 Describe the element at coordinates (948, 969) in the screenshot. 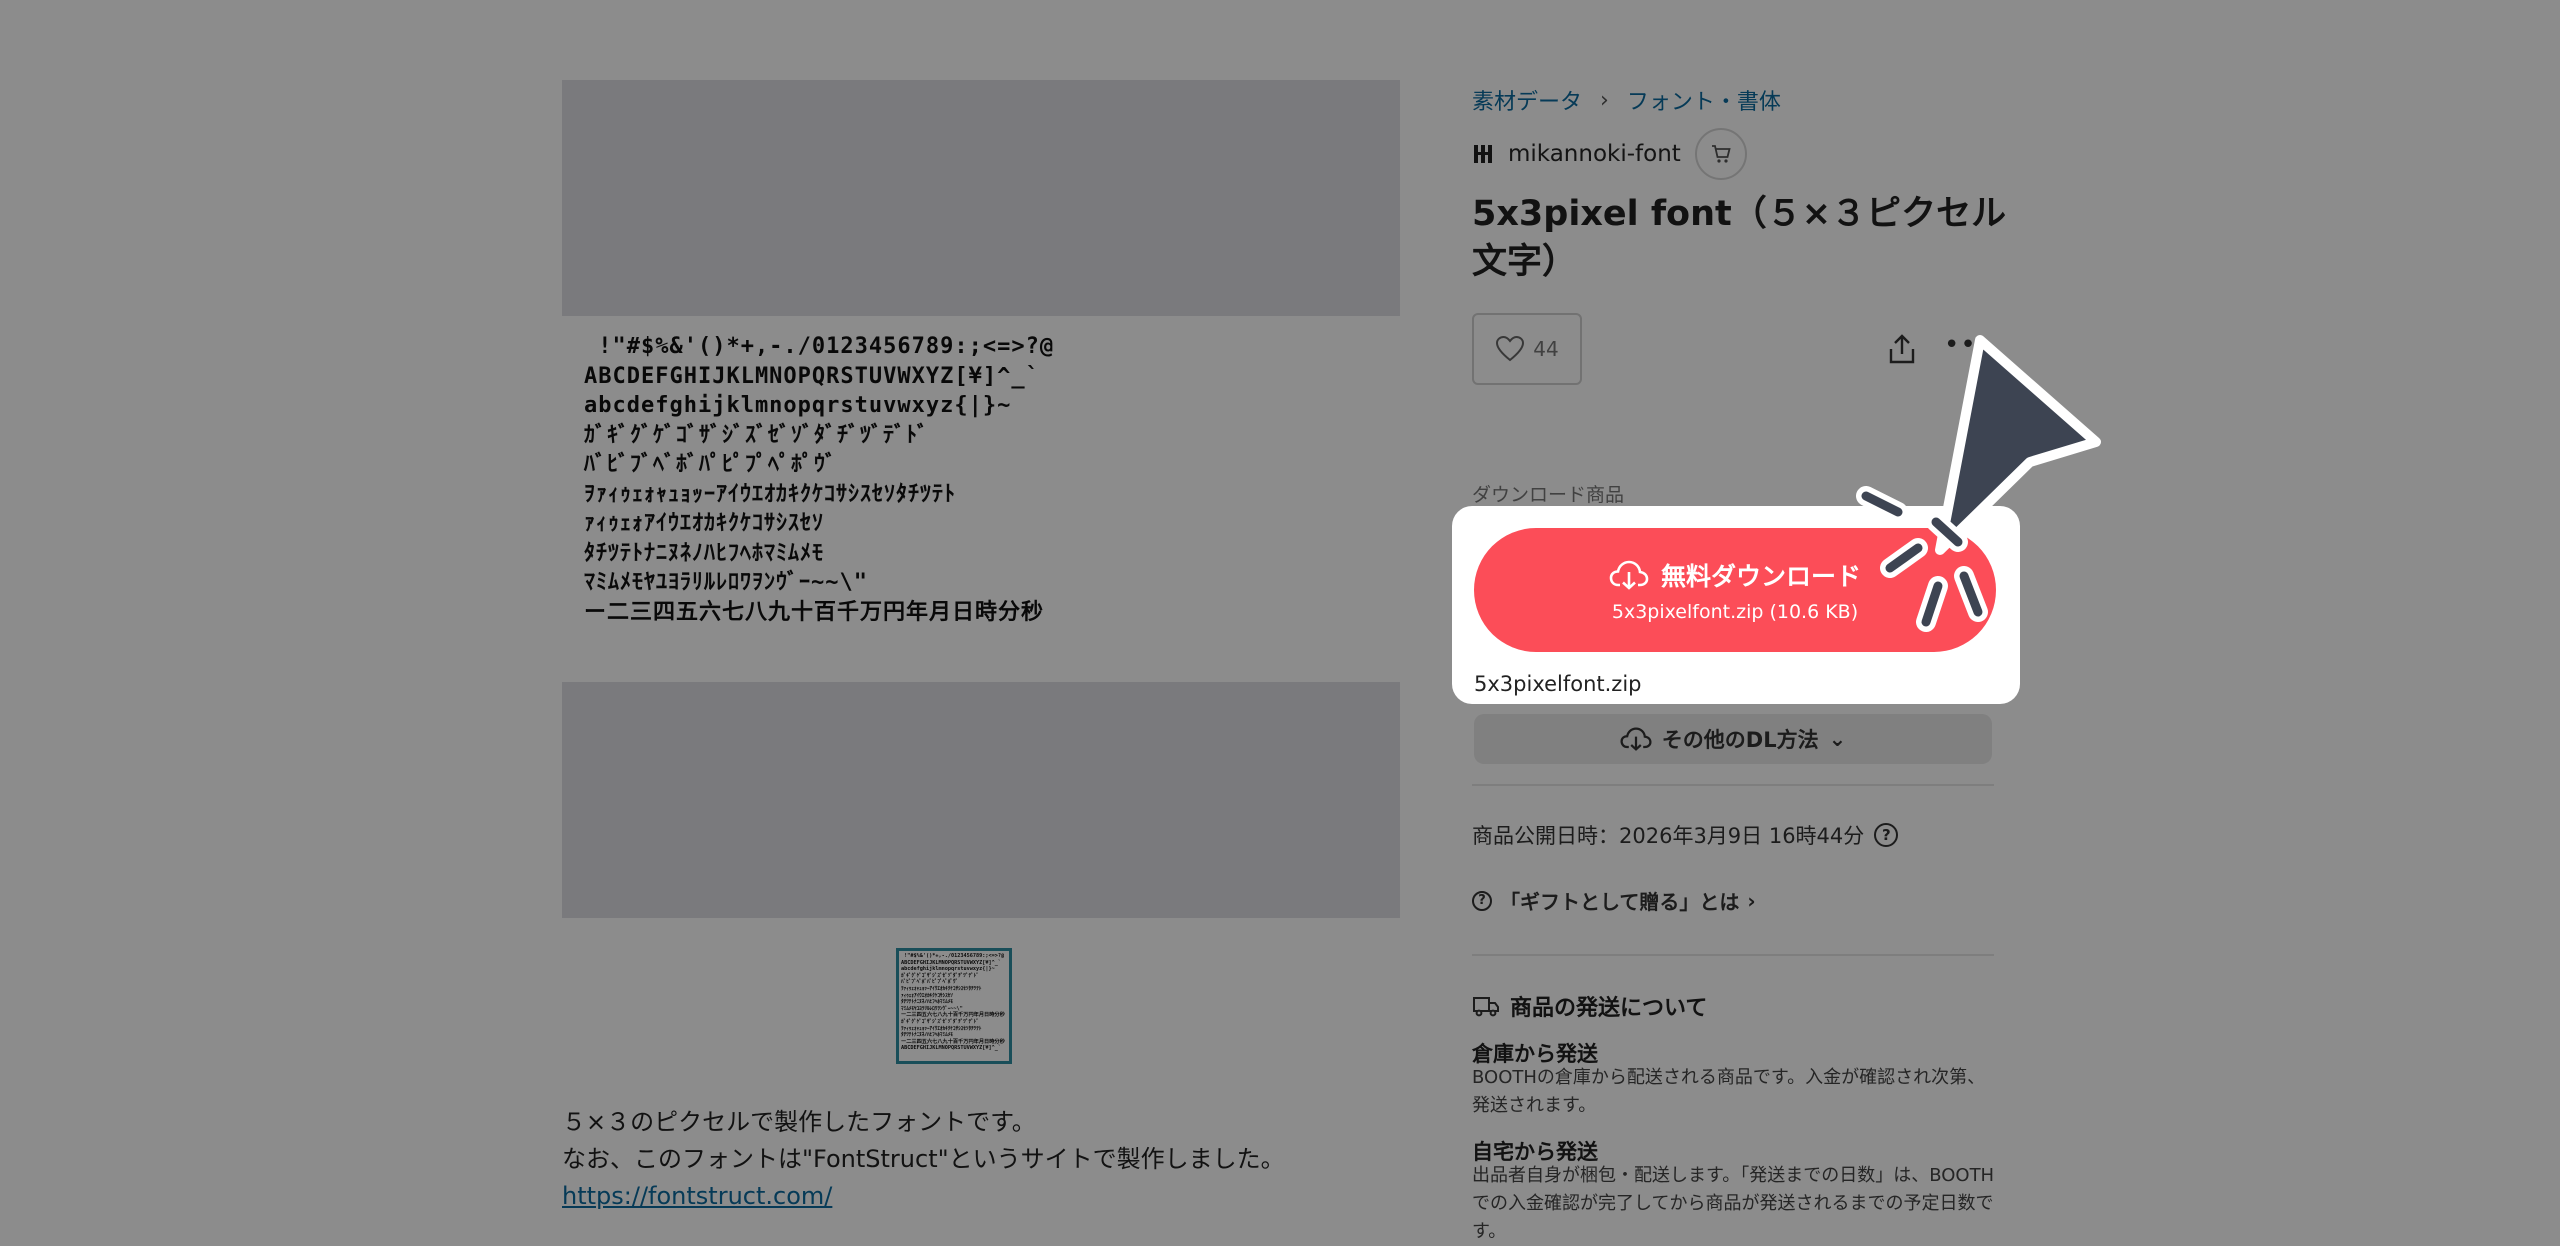

I see `thumb-line: abcdefghijklmnopqrstuvwxyz{|}~` at that location.